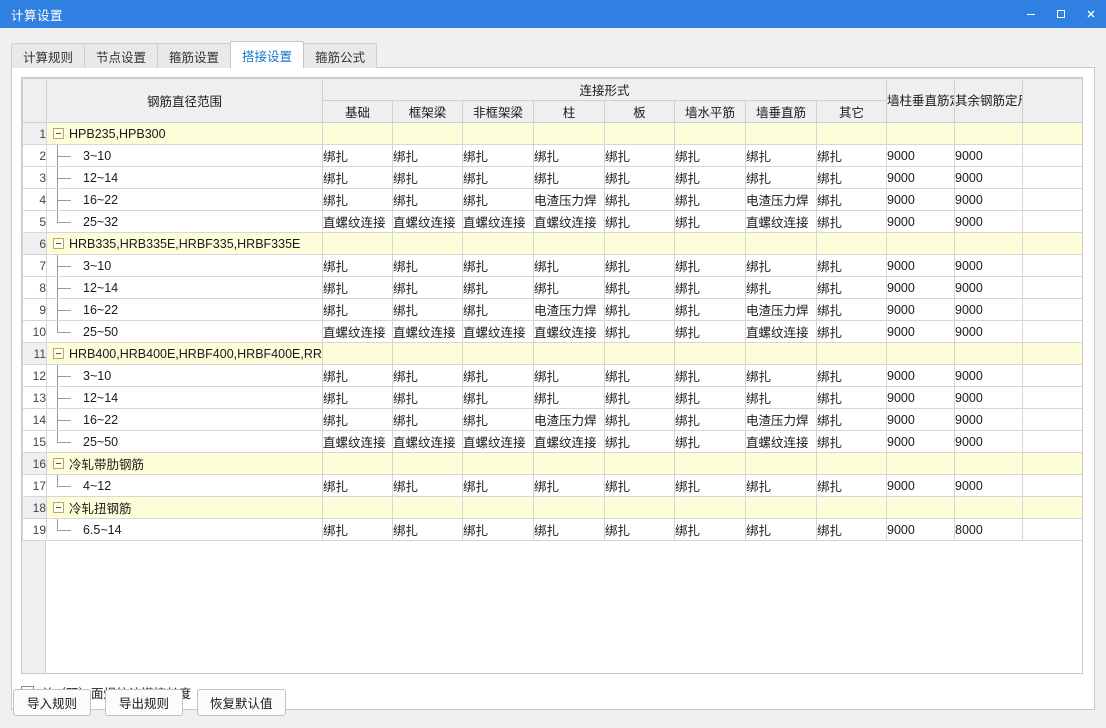  What do you see at coordinates (184, 441) in the screenshot?
I see `row-name-cell: 25~50` at bounding box center [184, 441].